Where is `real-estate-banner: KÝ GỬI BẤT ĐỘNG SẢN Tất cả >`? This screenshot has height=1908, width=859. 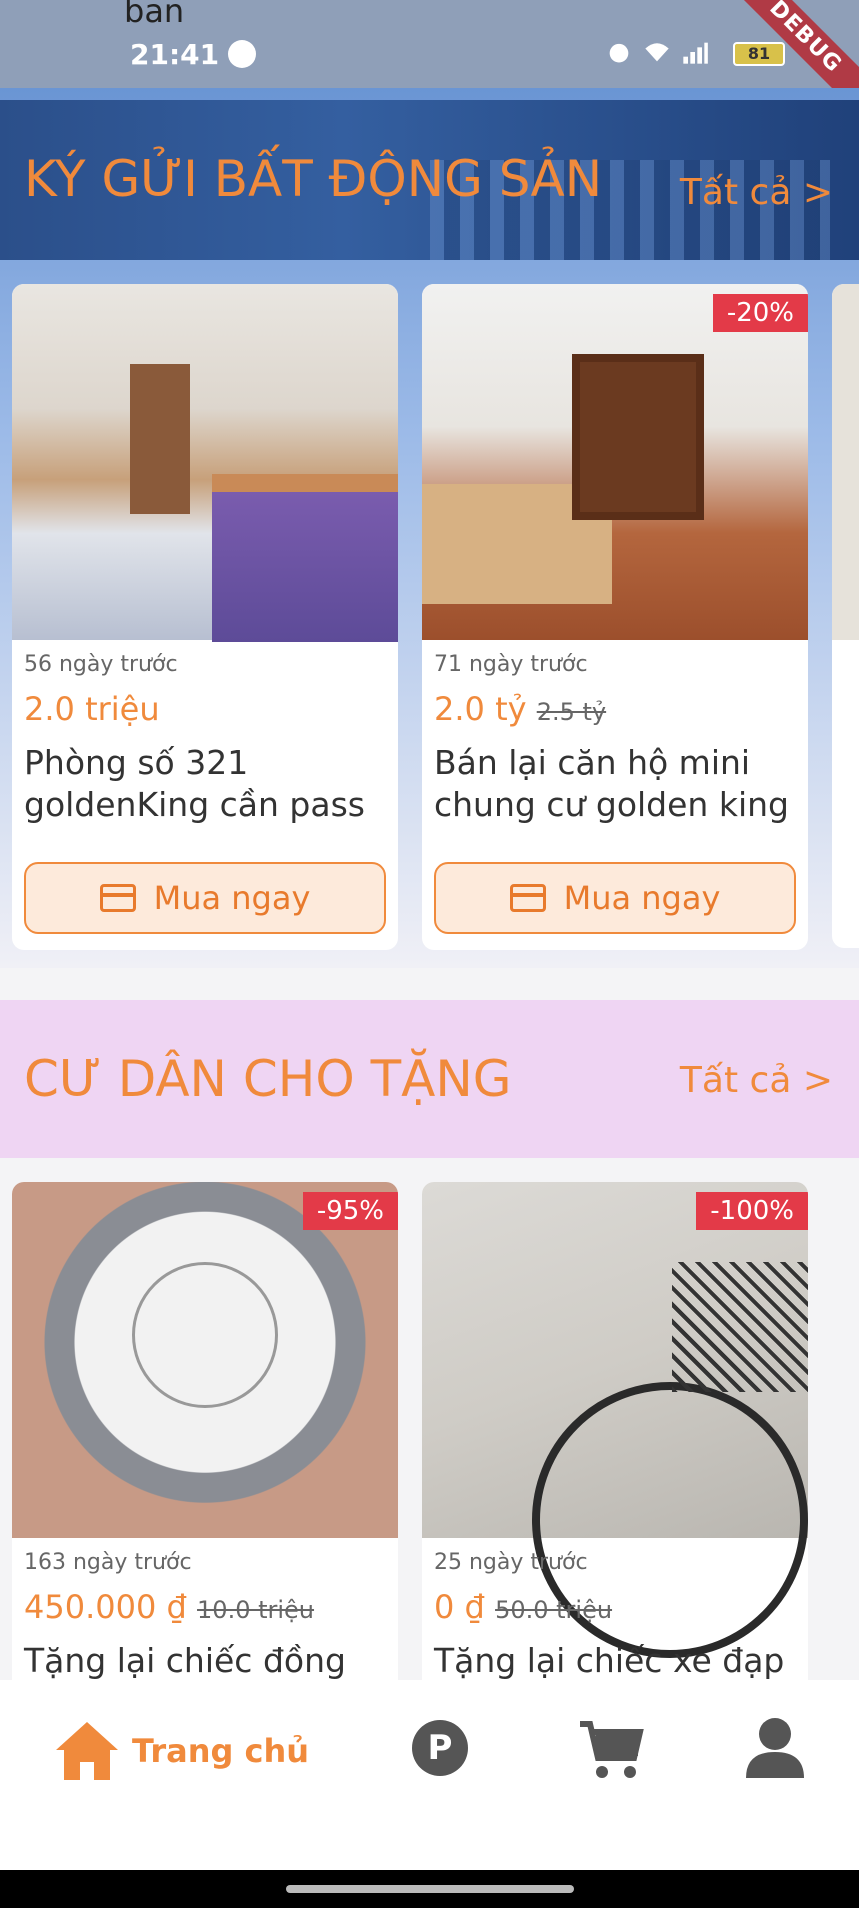 real-estate-banner: KÝ GỬI BẤT ĐỘNG SẢN Tất cả > is located at coordinates (429, 180).